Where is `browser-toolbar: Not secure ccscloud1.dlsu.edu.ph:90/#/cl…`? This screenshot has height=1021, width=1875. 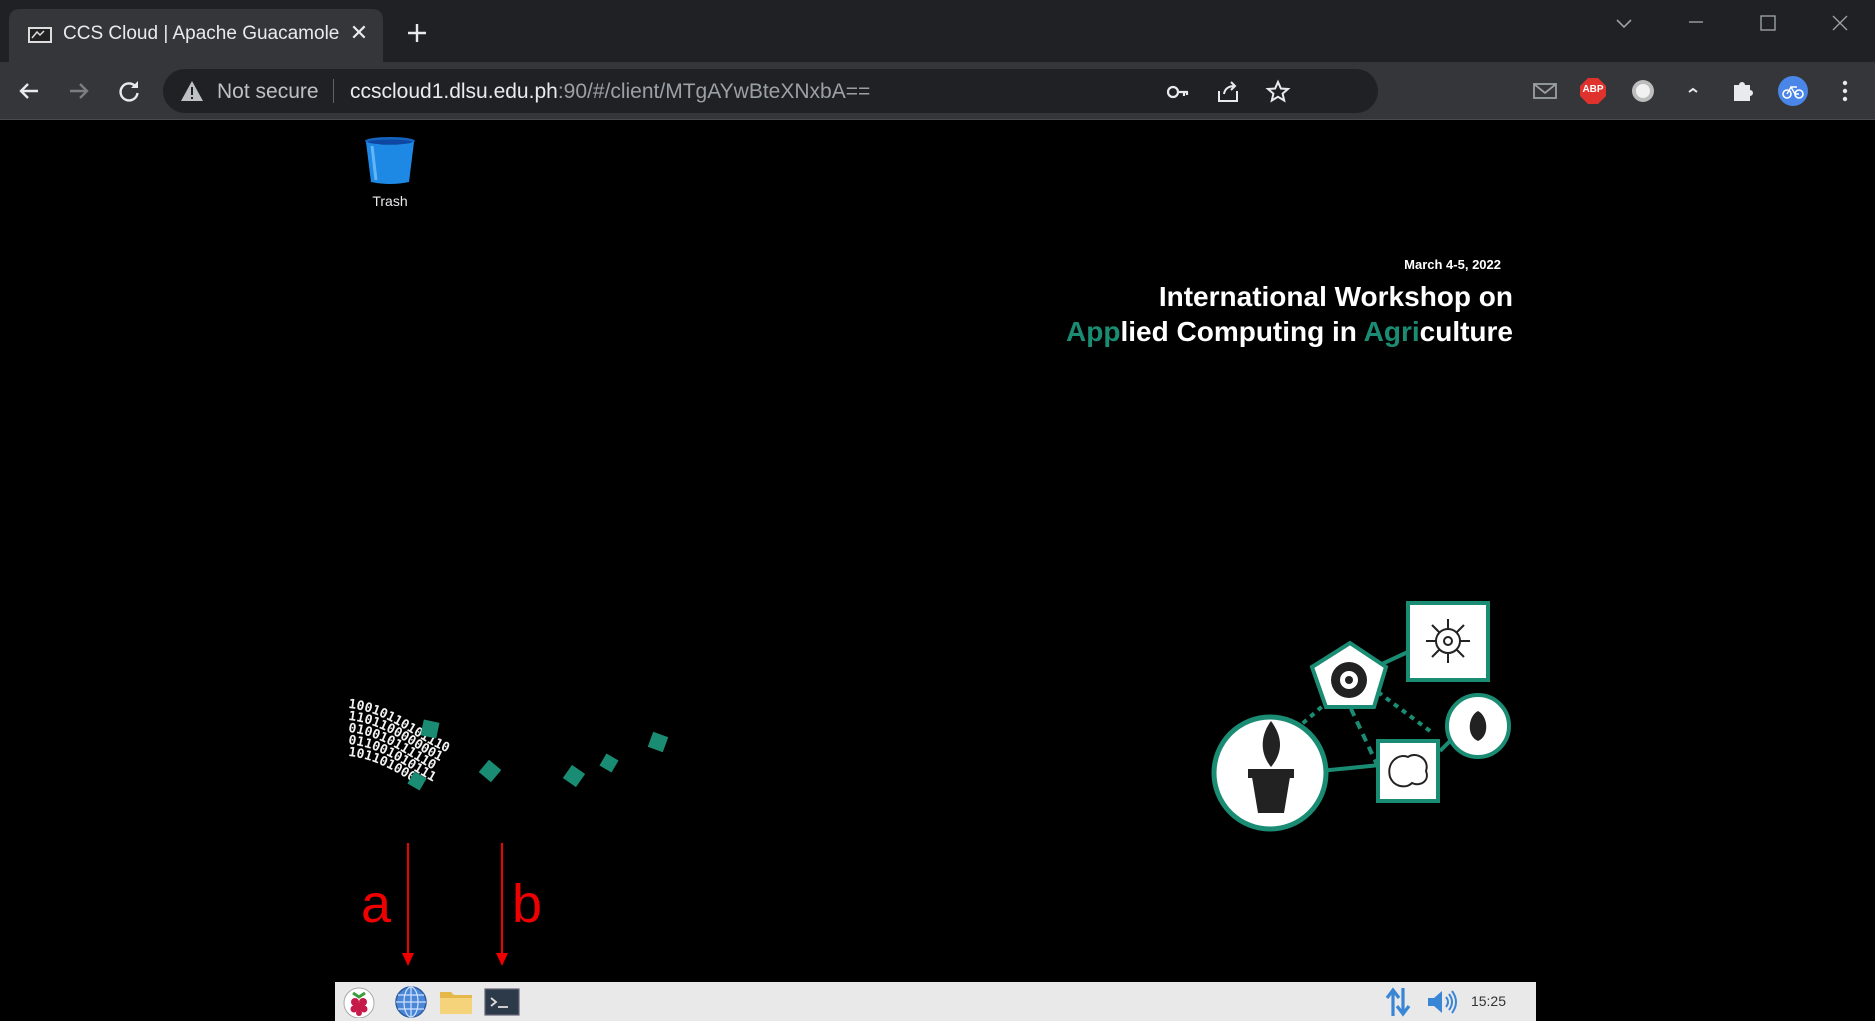 browser-toolbar: Not secure ccscloud1.dlsu.edu.ph:90/#/cl… is located at coordinates (937, 91).